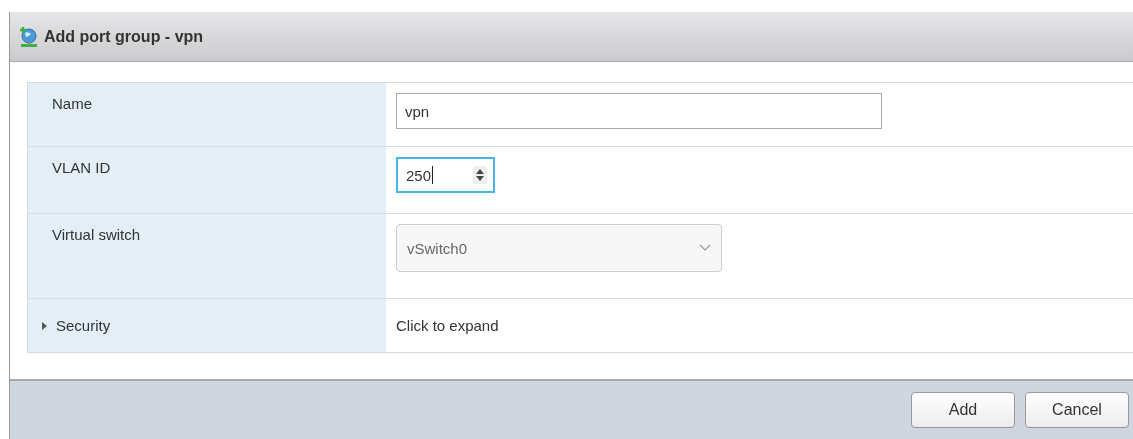 This screenshot has width=1133, height=439. I want to click on expand-link: Click to expand, so click(447, 325).